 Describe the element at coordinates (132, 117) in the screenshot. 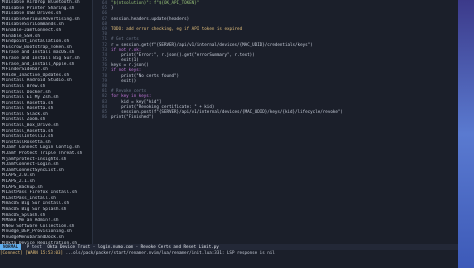

I see `code-text: print("Finished")` at that location.